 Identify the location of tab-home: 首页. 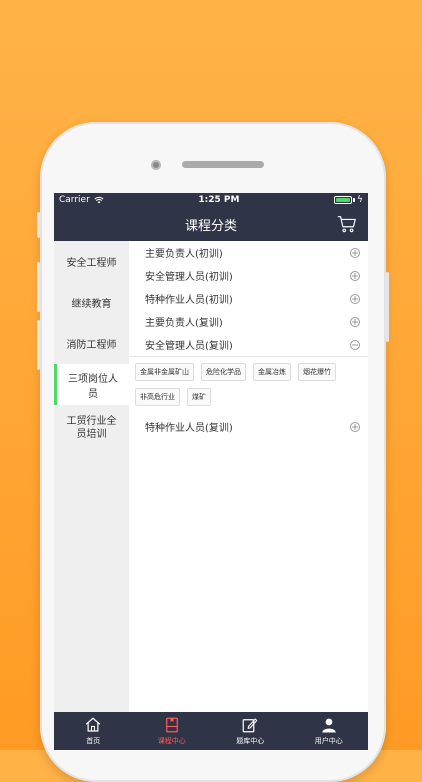
(93, 731).